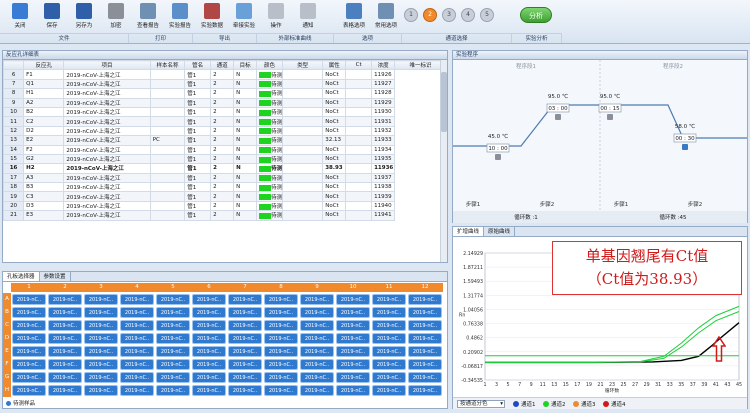 This screenshot has height=413, width=750. I want to click on column-header: 属性, so click(334, 65).